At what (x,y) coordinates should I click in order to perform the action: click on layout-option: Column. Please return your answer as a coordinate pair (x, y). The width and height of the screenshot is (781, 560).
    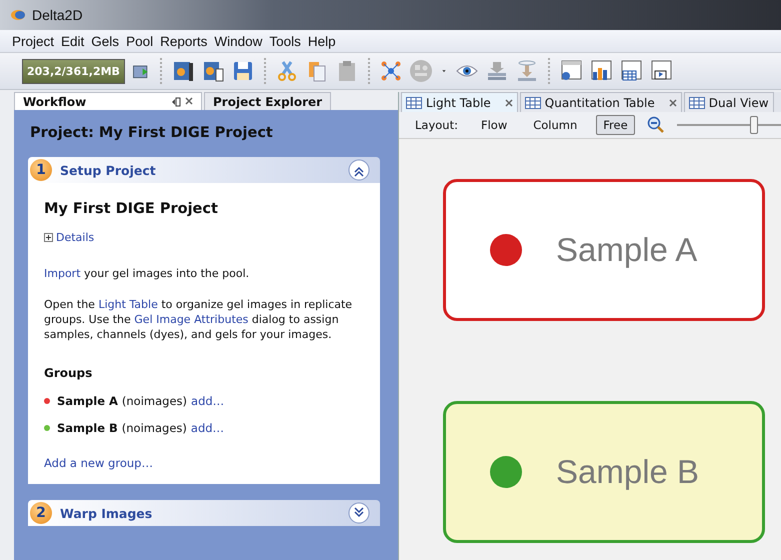
    Looking at the image, I should click on (555, 125).